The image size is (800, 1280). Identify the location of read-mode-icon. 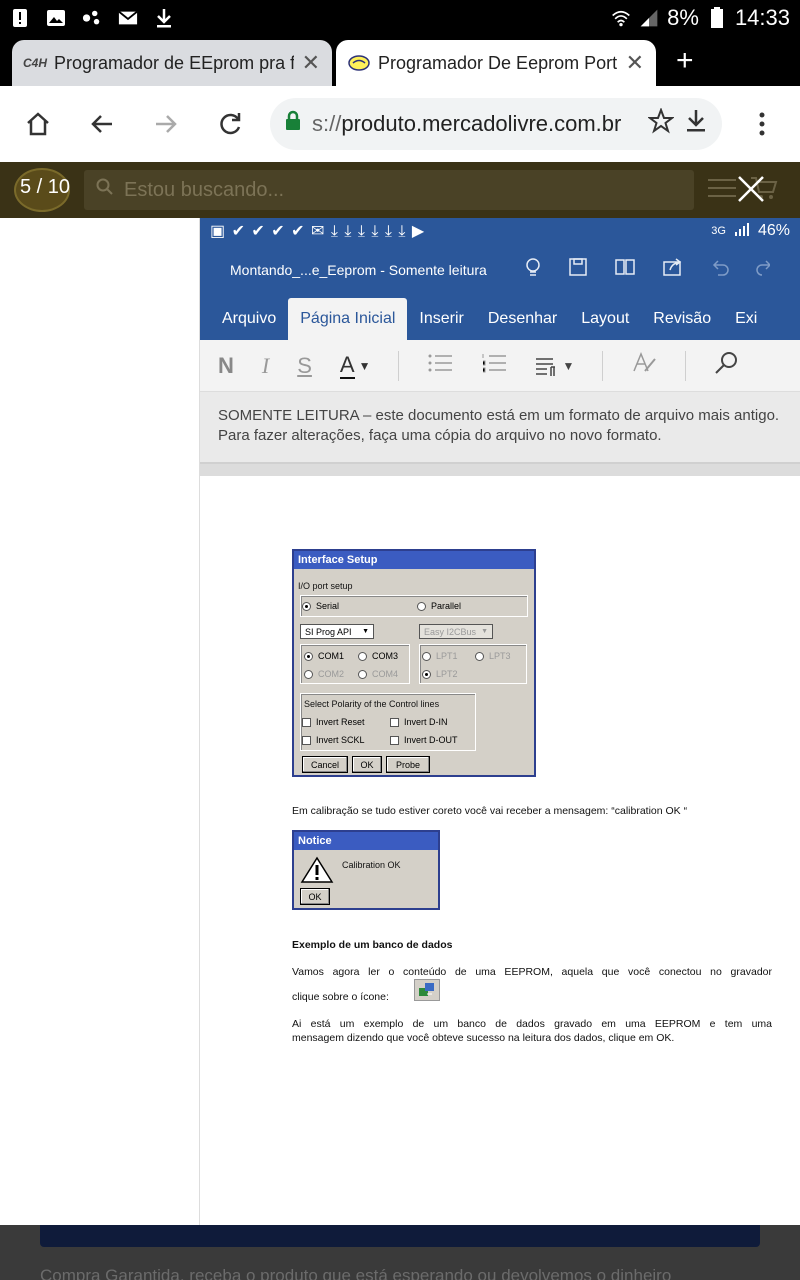
(625, 270).